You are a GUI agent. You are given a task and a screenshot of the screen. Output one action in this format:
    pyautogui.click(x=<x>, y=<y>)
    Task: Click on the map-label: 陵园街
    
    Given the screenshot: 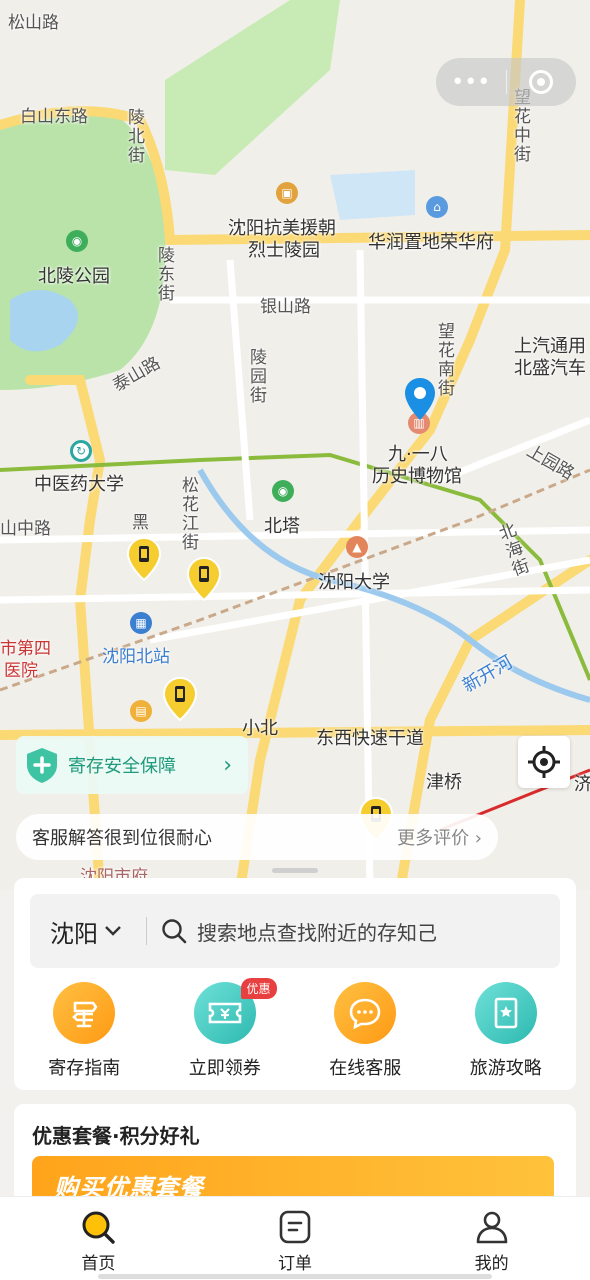 What is the action you would take?
    pyautogui.click(x=256, y=376)
    